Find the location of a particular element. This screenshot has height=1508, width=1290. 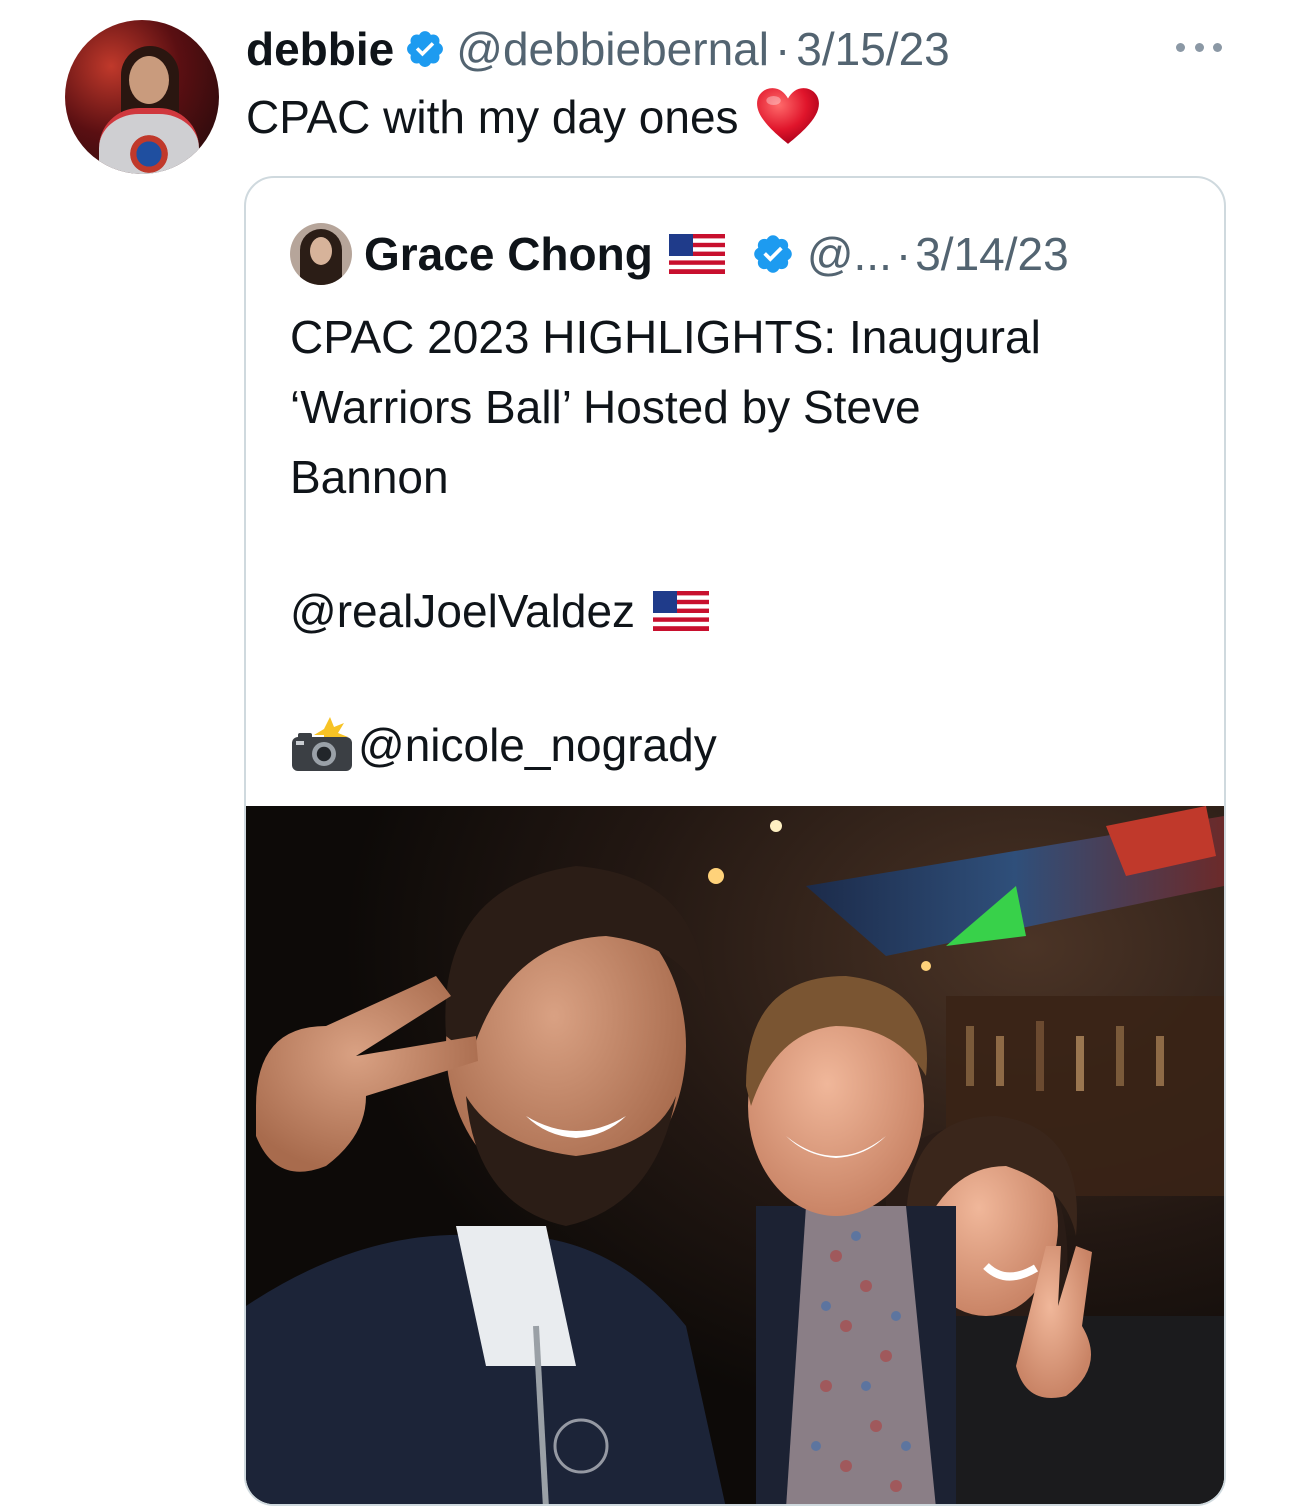

quoted-text-line: CPAC 2023 HIGHLIGHTS: Inaugural is located at coordinates (665, 337).